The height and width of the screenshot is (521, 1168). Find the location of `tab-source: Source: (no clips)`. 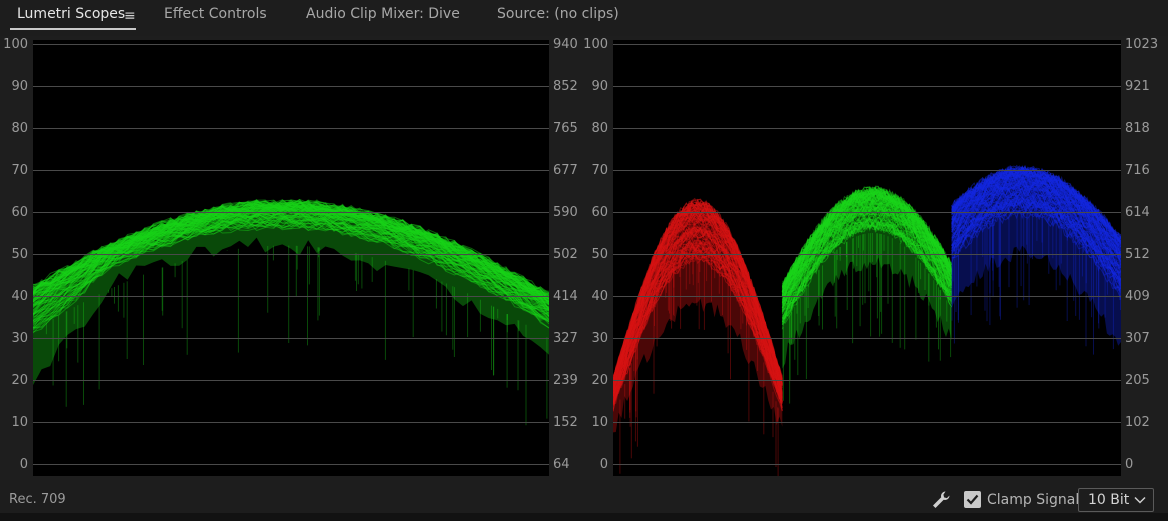

tab-source: Source: (no clips) is located at coordinates (558, 14).